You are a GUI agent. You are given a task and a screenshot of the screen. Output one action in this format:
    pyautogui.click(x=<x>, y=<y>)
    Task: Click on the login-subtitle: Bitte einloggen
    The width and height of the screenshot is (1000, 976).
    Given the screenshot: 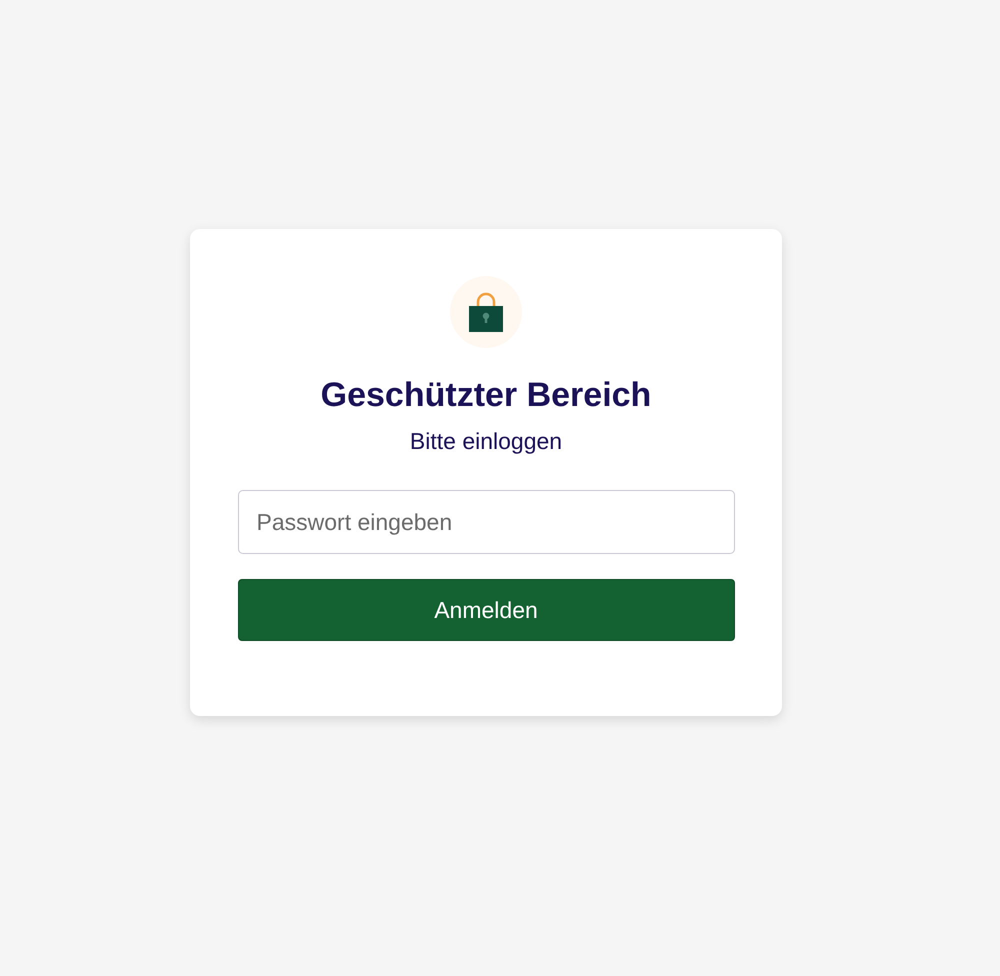 What is the action you would take?
    pyautogui.click(x=486, y=441)
    